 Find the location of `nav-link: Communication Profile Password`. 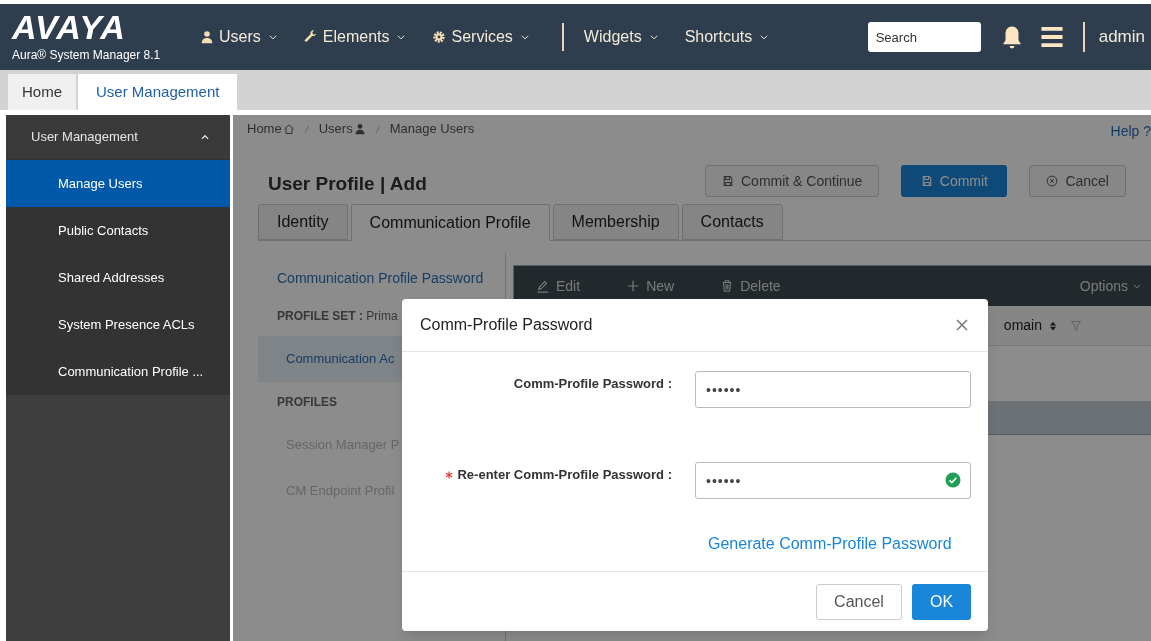

nav-link: Communication Profile Password is located at coordinates (371, 278).